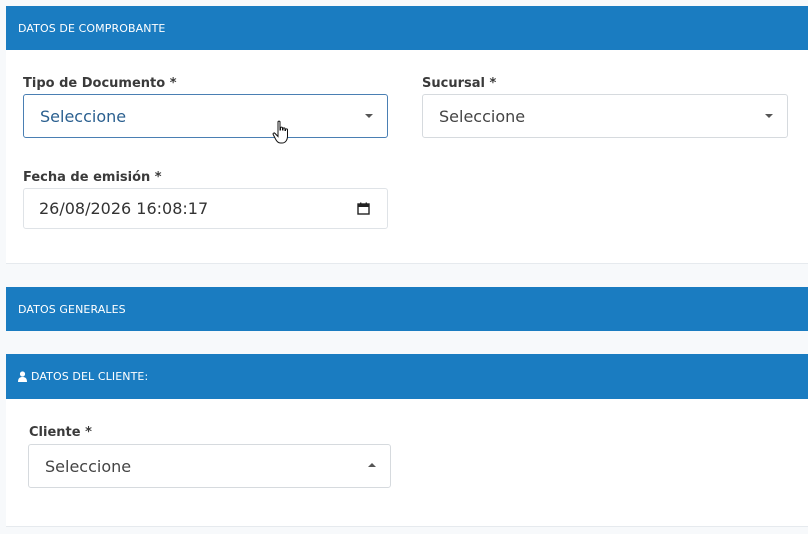 The height and width of the screenshot is (534, 808). What do you see at coordinates (363, 208) in the screenshot?
I see `calendar-icon` at bounding box center [363, 208].